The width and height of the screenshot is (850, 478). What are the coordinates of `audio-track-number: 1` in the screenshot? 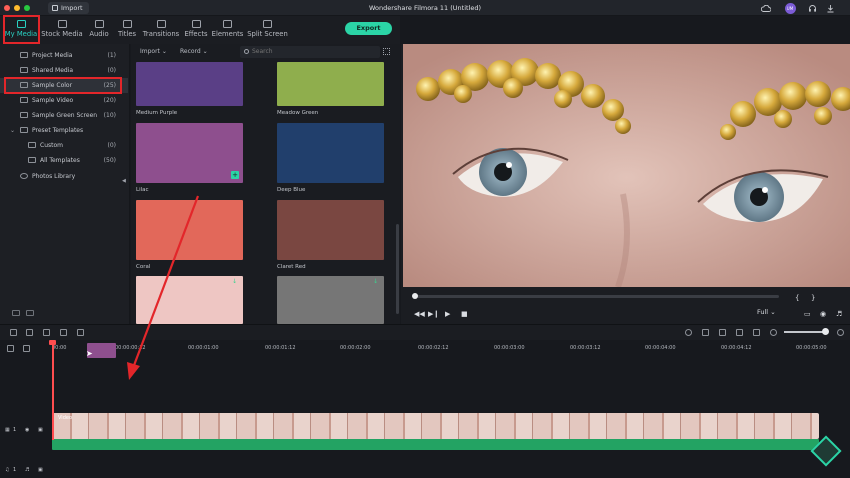 It's located at (15, 470).